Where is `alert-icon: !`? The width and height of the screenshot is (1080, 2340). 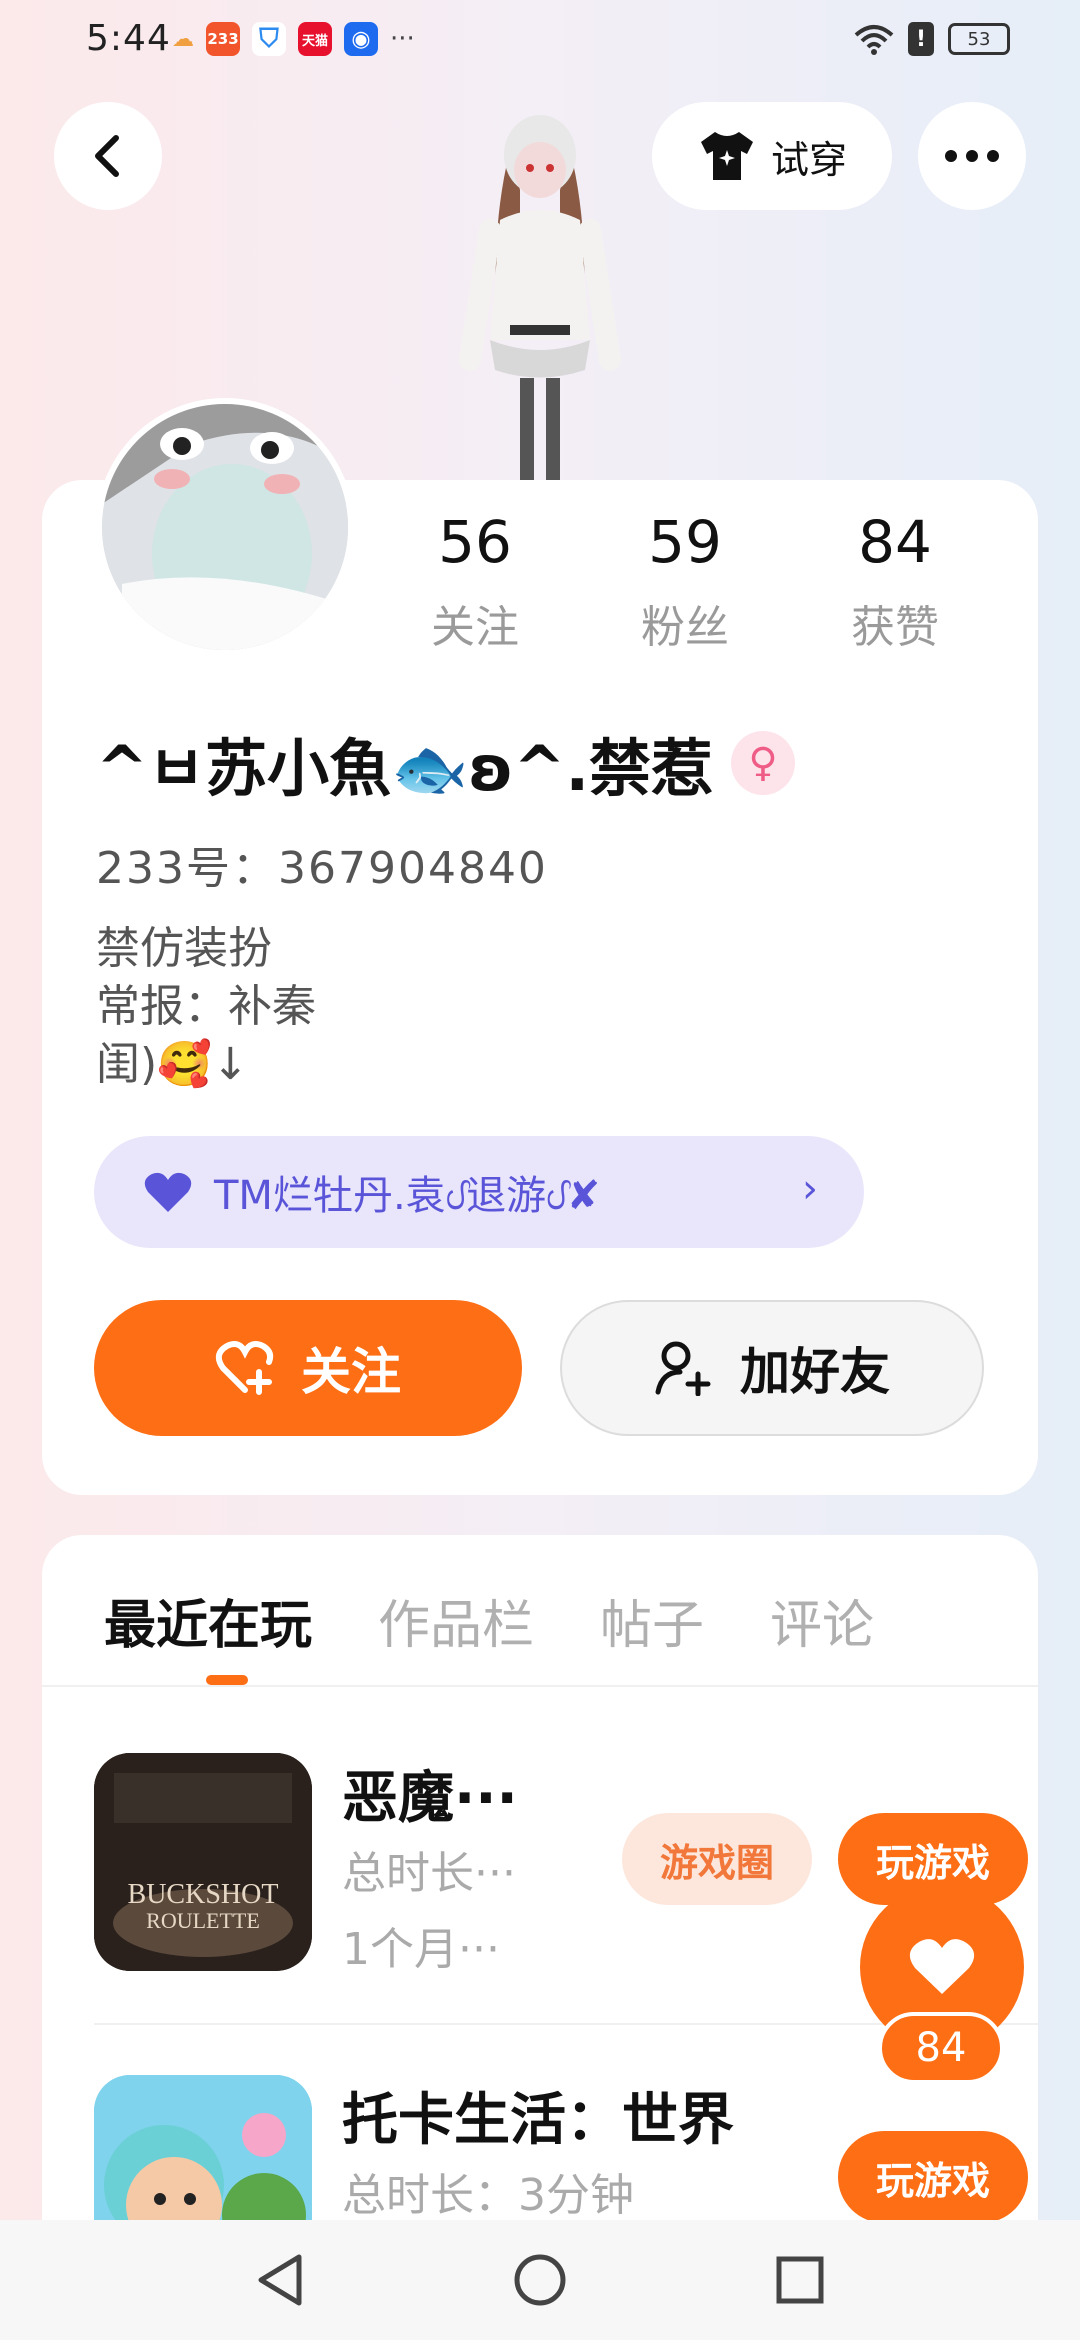 alert-icon: ! is located at coordinates (921, 39).